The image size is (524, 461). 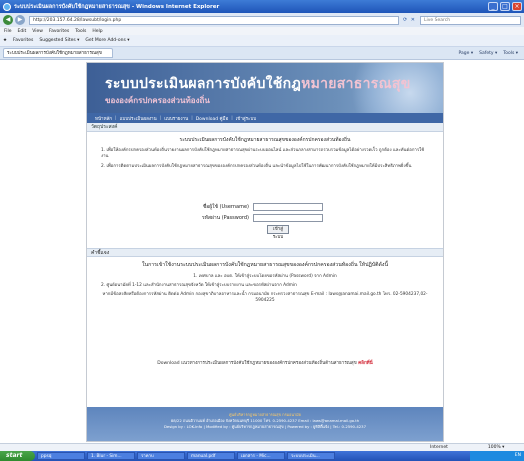 I want to click on command-bar: Page ▾ Safety ▾ Tools ▾, so click(x=491, y=53).